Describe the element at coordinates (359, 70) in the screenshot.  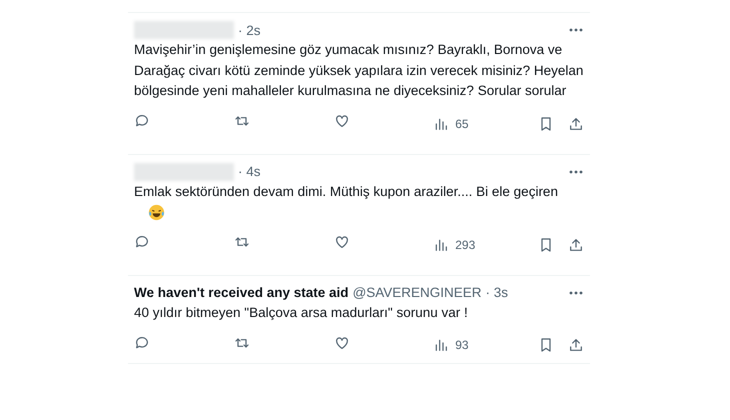
I see `tweet-text: Mavişehir’in genişlemesine göz yumacak mısınız? Bayraklı, Bornova ve Darağaç civarı kötü zeminde yüksek yapılara izin verecek misiniz? Heyelan bölgesinde yeni mahalleler kurulmasına ne diyeceksiniz? Sorular sorular` at that location.